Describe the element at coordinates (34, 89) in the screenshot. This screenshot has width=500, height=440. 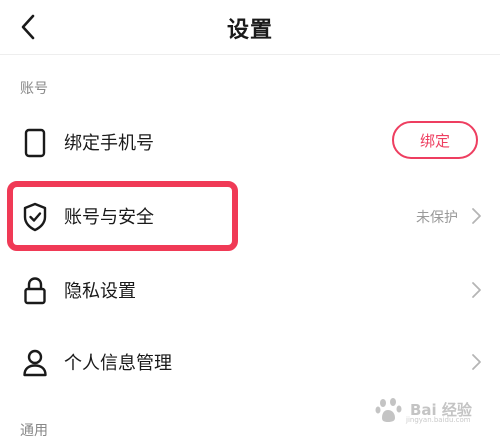
I see `section-label-account: 账号` at that location.